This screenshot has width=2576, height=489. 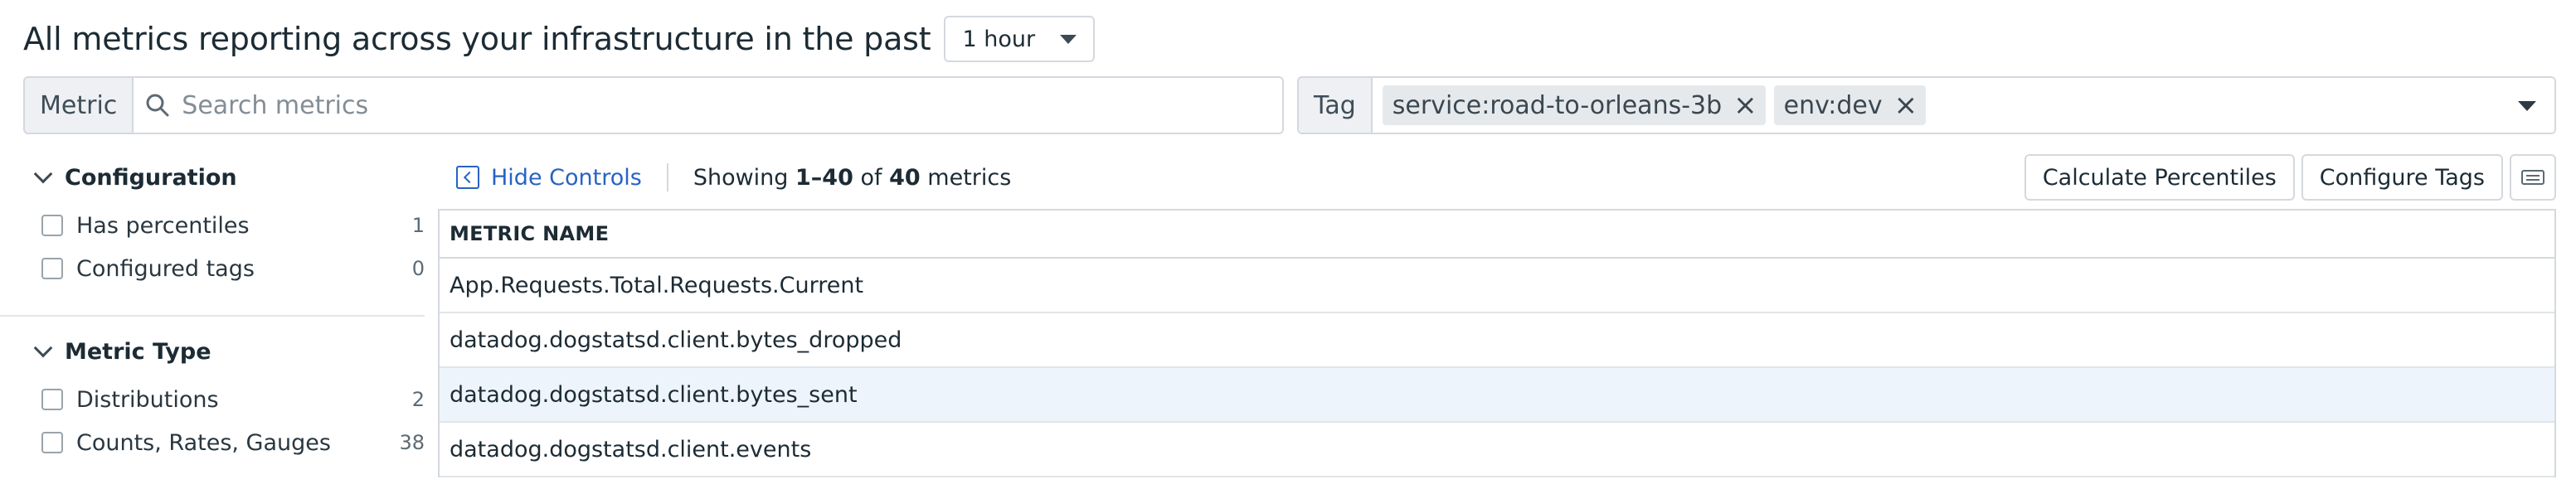 What do you see at coordinates (158, 106) in the screenshot?
I see `search-icon` at bounding box center [158, 106].